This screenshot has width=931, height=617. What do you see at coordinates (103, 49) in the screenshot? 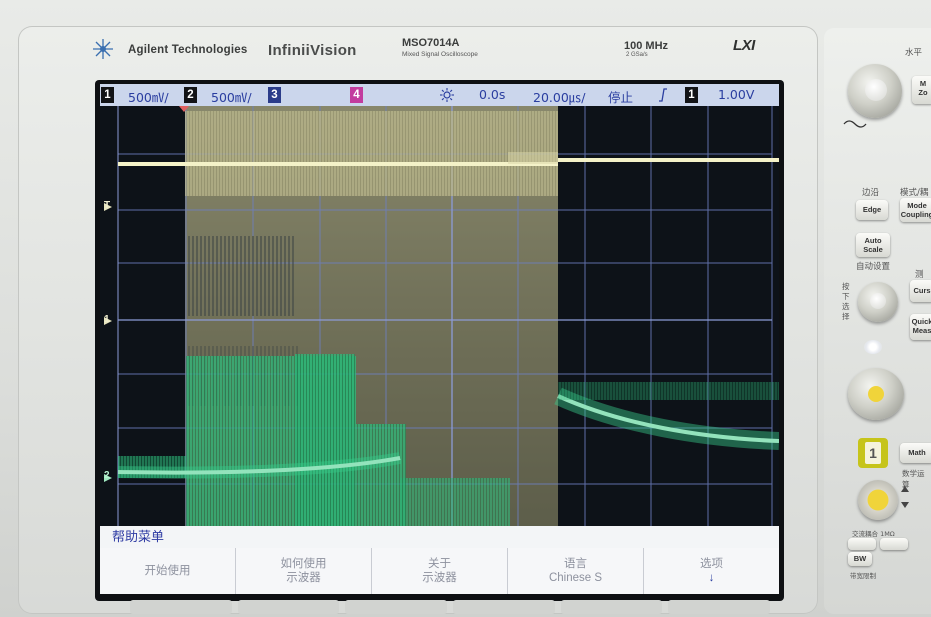
I see `agilent-spark-icon` at bounding box center [103, 49].